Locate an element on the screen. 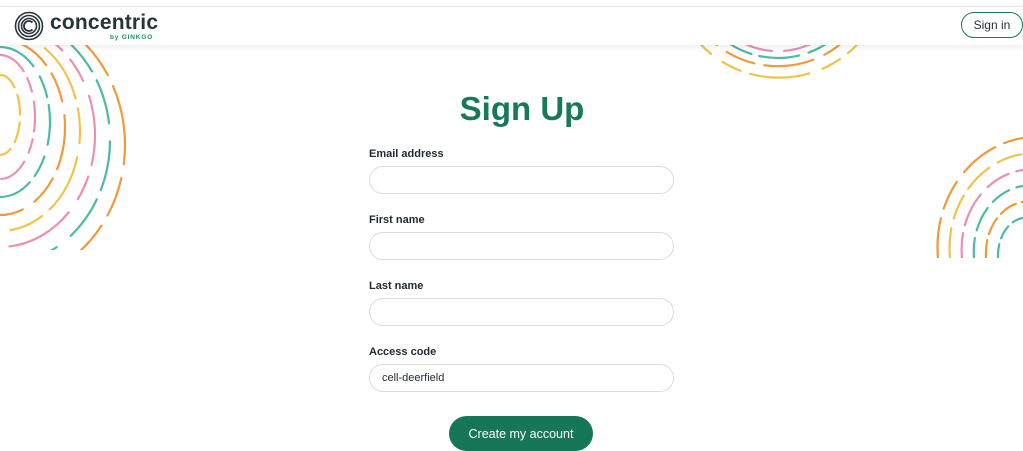  decorative-arcs-right is located at coordinates (976, 194).